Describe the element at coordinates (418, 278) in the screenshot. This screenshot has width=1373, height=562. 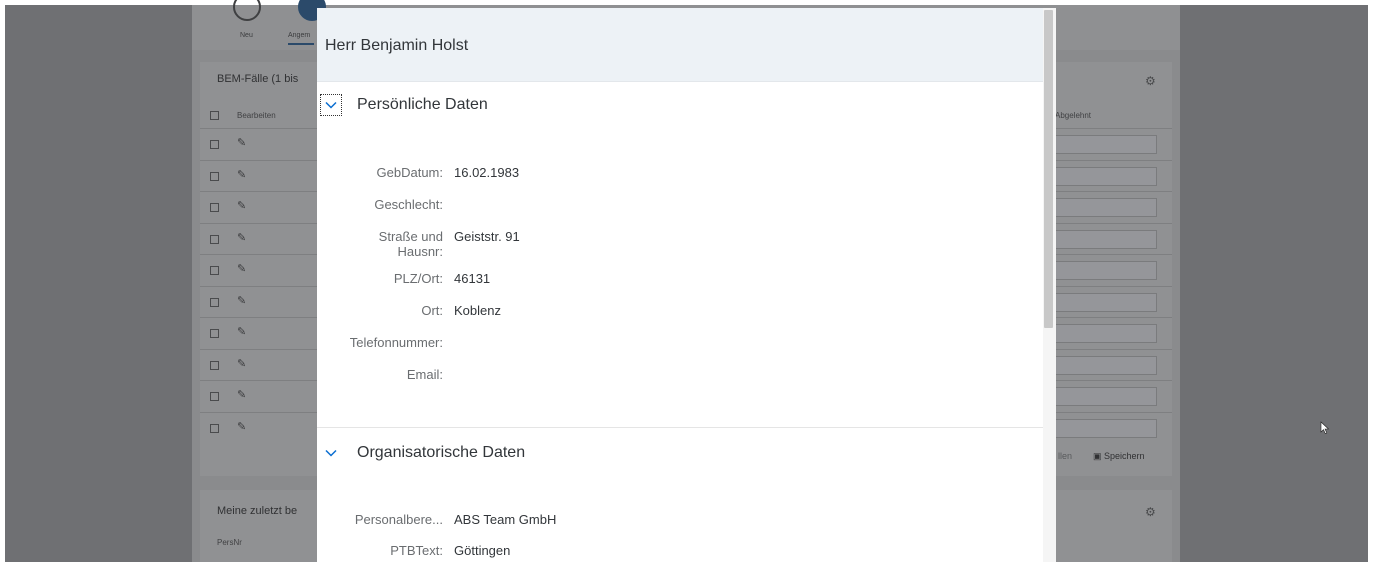
I see `field-label-zip: PLZ/Ort:` at that location.